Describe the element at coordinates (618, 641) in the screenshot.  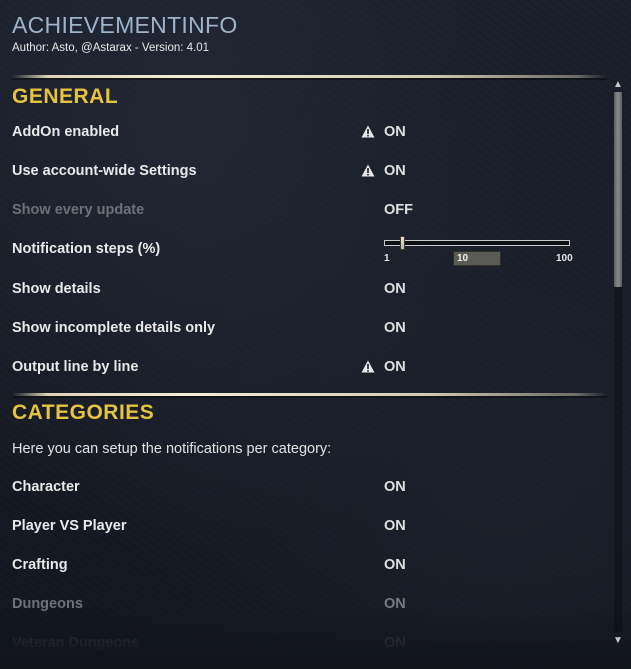
I see `scroll-down-arrow-icon: ▼` at that location.